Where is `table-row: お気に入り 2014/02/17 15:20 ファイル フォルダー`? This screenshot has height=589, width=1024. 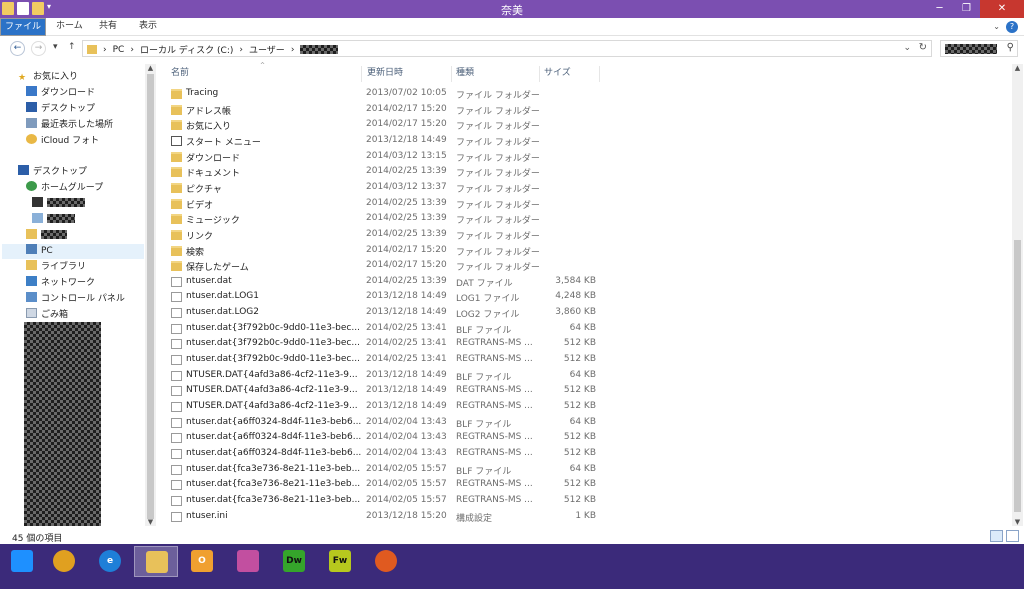
table-row: お気に入り 2014/02/17 15:20 ファイル フォルダー is located at coordinates (388, 125).